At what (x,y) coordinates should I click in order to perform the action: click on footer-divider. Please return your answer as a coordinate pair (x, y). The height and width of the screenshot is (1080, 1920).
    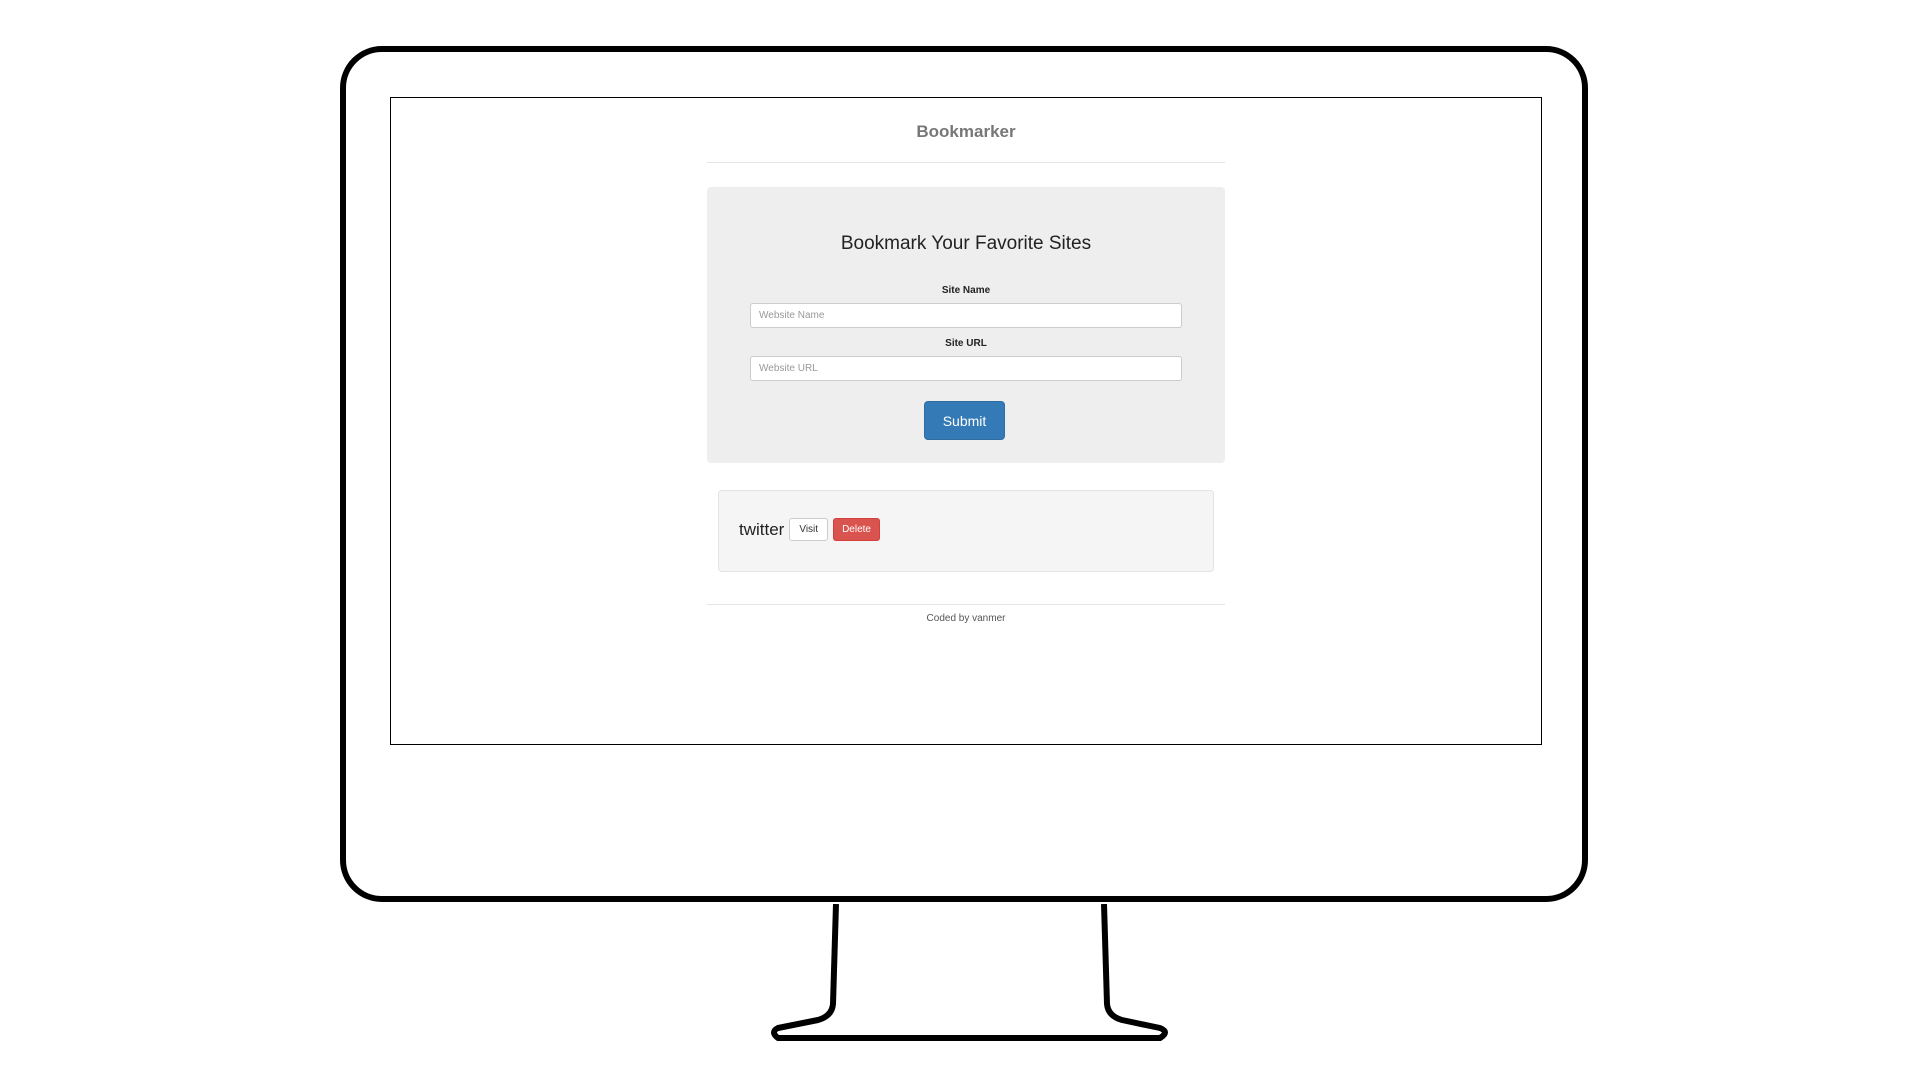
    Looking at the image, I should click on (966, 604).